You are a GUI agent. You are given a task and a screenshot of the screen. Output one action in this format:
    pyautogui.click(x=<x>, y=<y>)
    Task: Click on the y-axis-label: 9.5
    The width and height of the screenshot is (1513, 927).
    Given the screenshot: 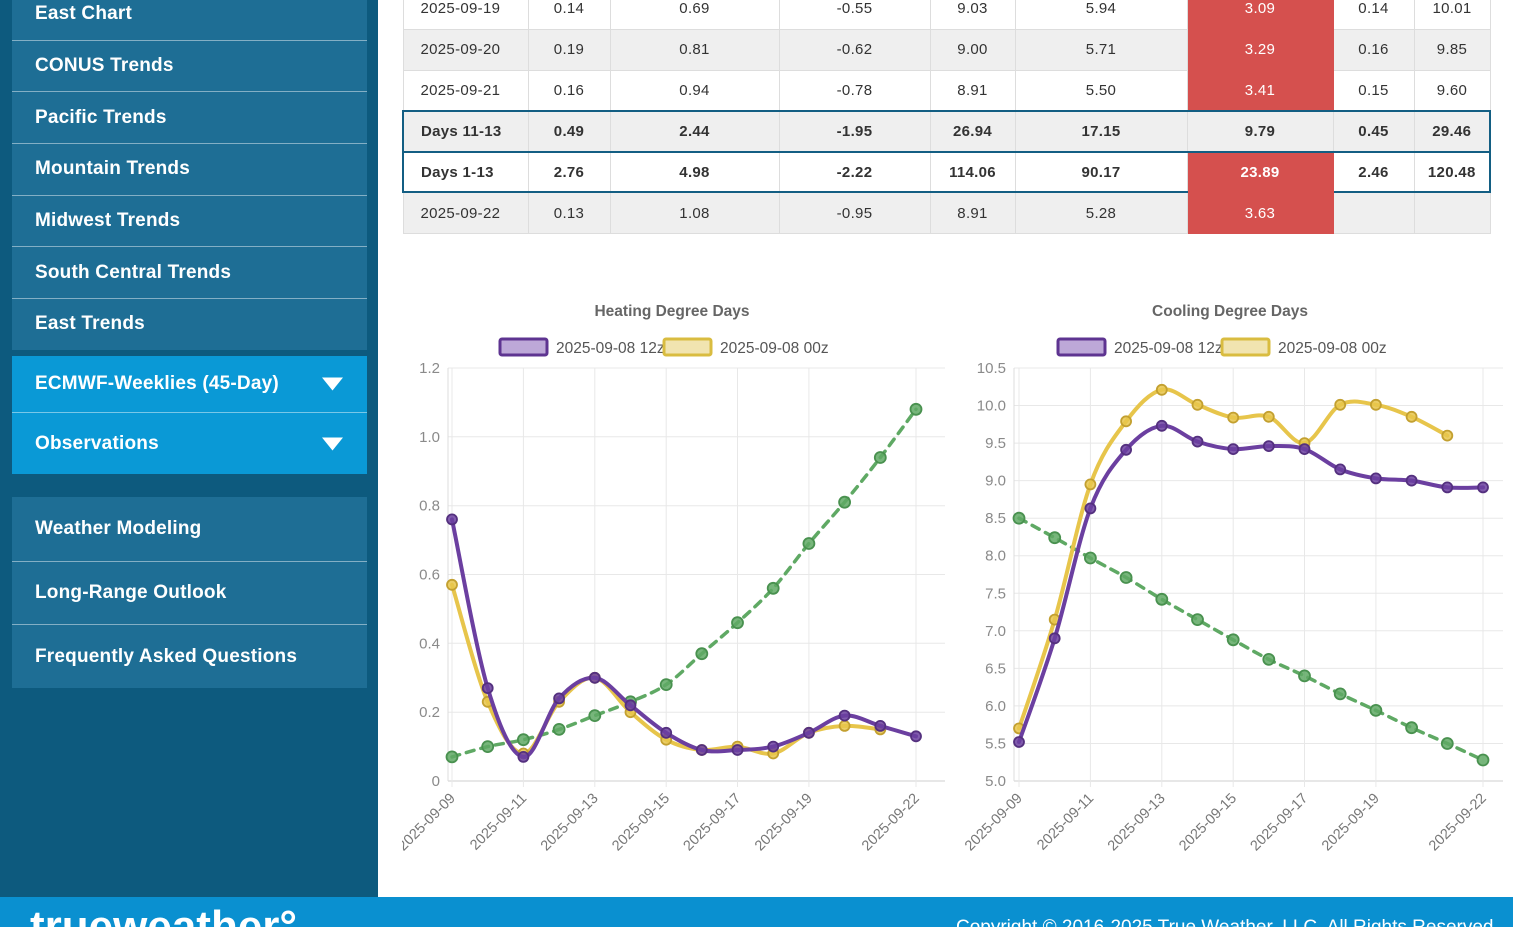 What is the action you would take?
    pyautogui.click(x=995, y=443)
    